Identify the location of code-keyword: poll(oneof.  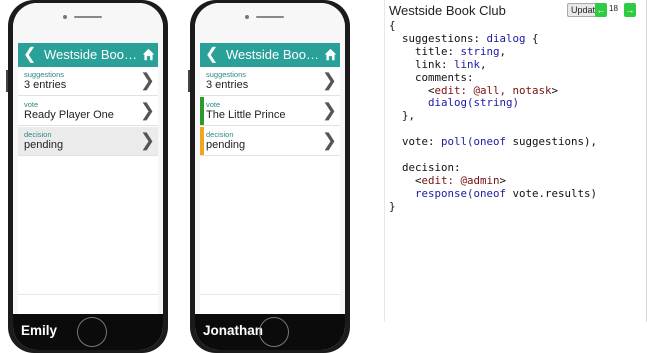
(474, 142).